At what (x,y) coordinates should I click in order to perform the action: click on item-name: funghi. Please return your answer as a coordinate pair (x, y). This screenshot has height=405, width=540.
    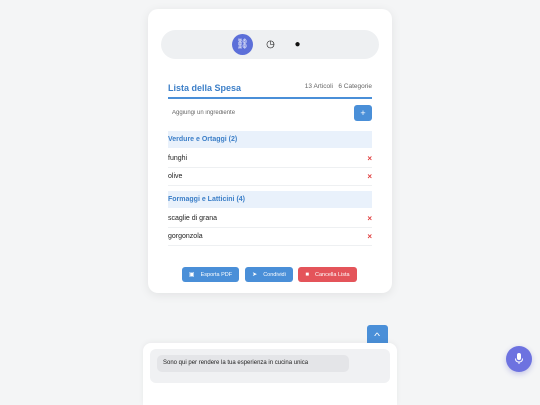
    Looking at the image, I should click on (178, 158).